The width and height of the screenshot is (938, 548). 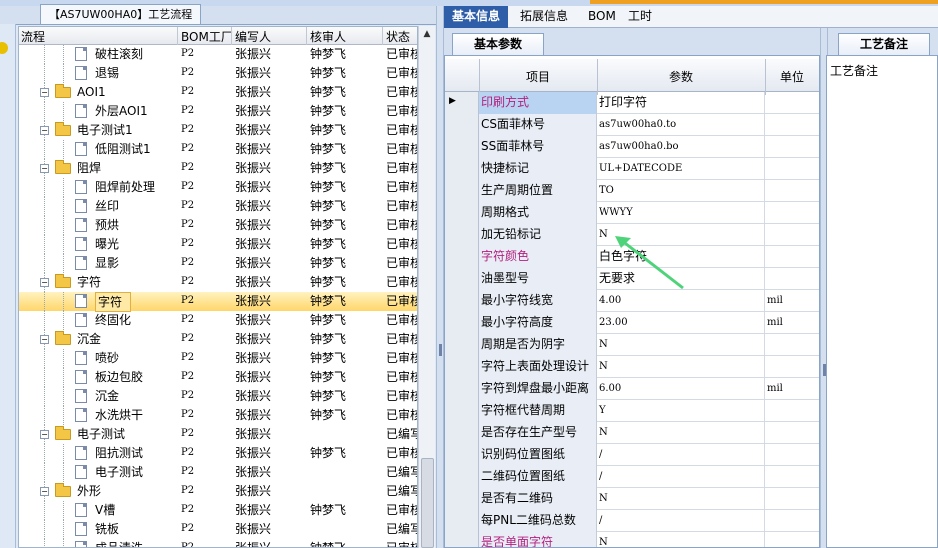 What do you see at coordinates (218, 529) in the screenshot?
I see `tree-row: 铣板 P2 张振兴 已编写` at bounding box center [218, 529].